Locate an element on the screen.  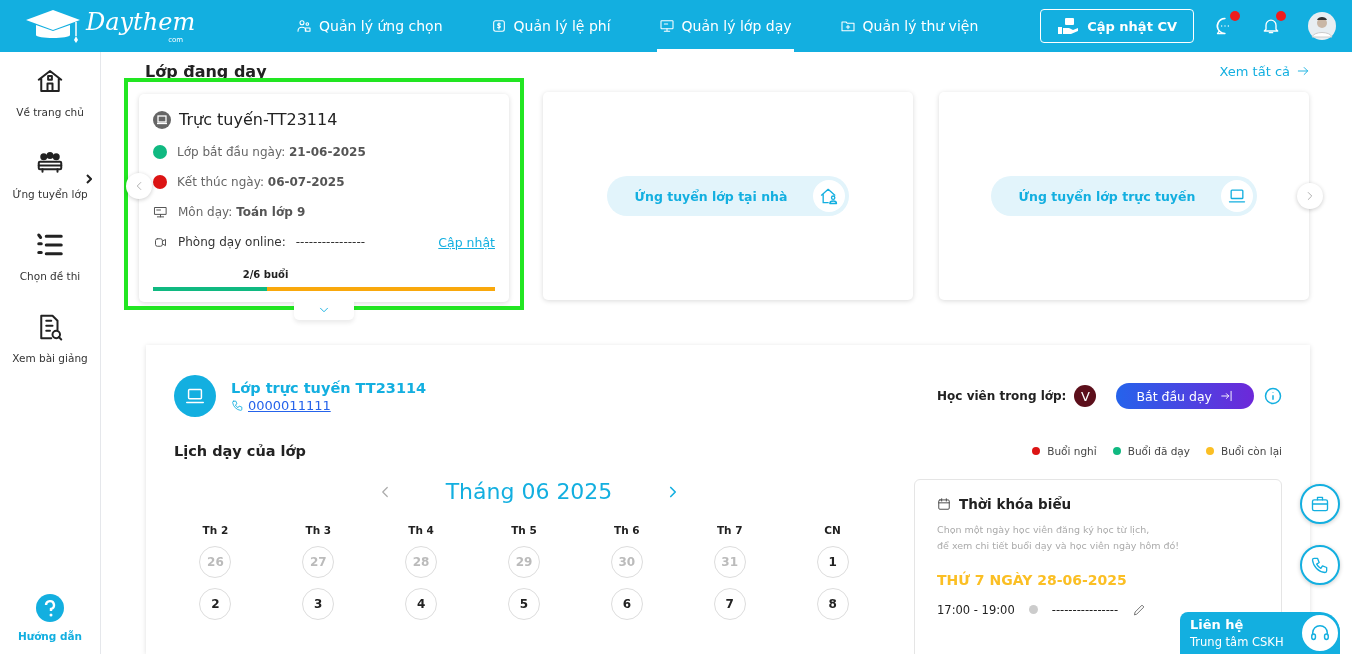
weekday-label: Th 3 is located at coordinates (318, 530).